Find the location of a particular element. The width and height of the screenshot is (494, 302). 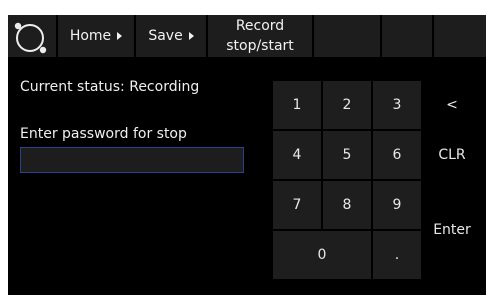

key-5: 5 is located at coordinates (347, 155).